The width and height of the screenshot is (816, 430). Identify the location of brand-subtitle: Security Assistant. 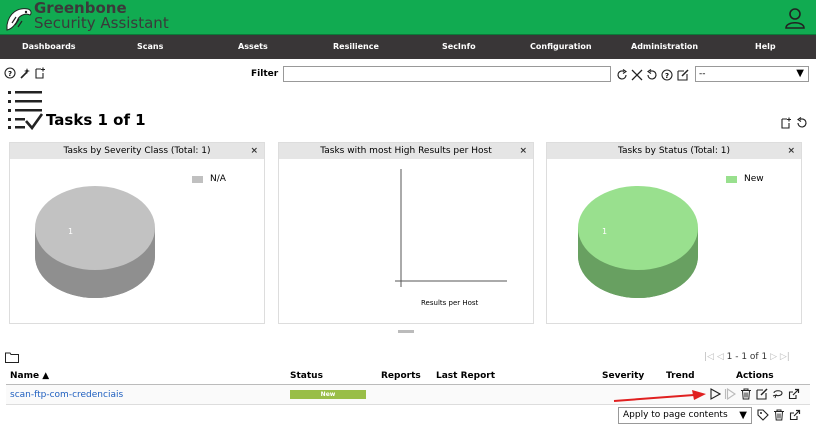
(101, 23).